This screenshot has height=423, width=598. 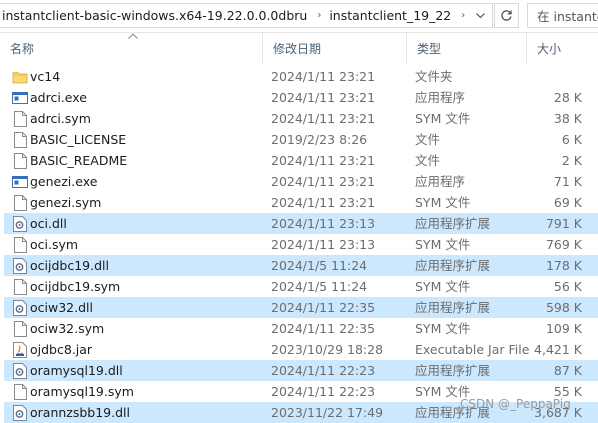 What do you see at coordinates (301, 370) in the screenshot?
I see `file-row: oramysql19.dll 2024/1/11 22:23 应用程序扩展 87 K` at bounding box center [301, 370].